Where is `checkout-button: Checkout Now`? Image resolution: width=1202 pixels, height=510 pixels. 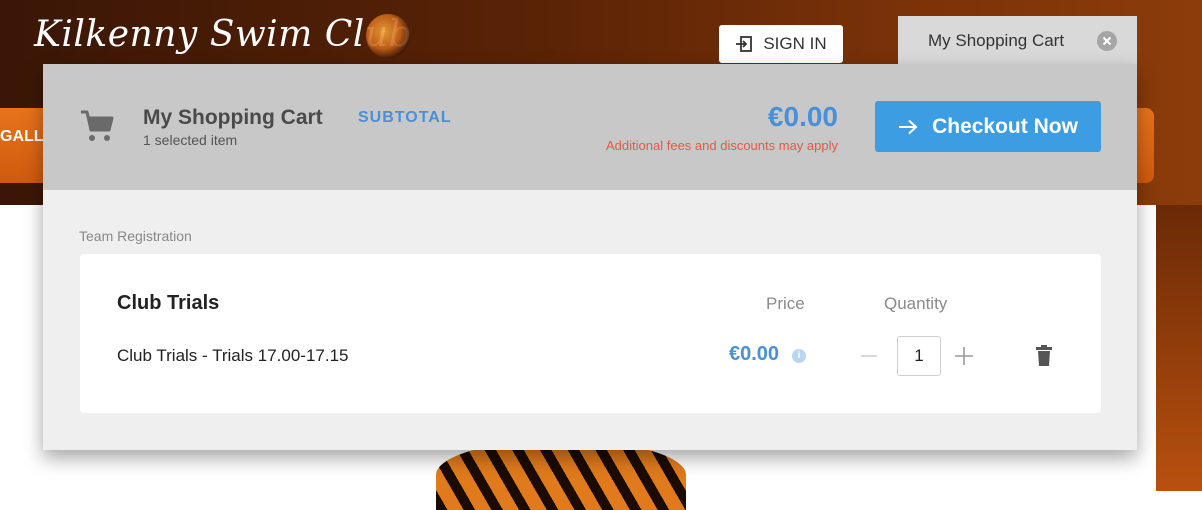 checkout-button: Checkout Now is located at coordinates (988, 126).